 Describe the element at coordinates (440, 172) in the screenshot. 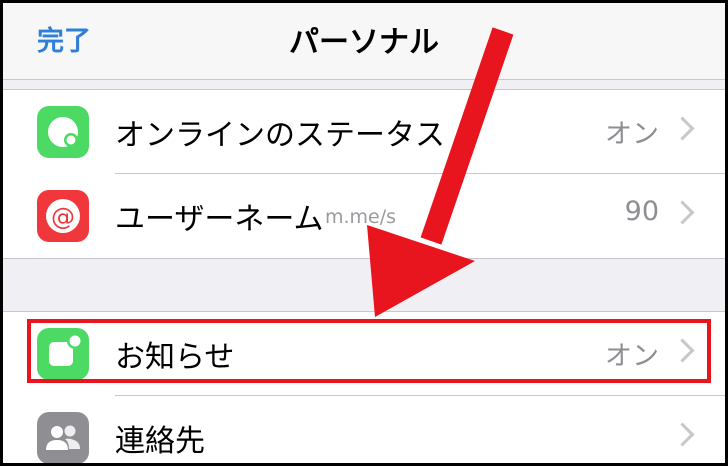

I see `arrow-annotation` at that location.